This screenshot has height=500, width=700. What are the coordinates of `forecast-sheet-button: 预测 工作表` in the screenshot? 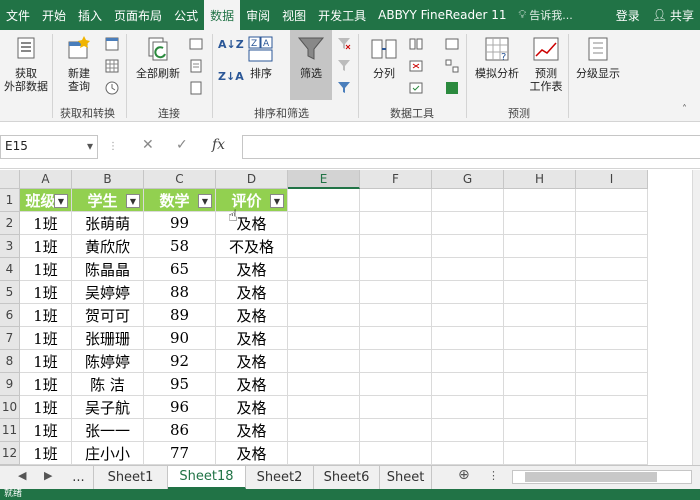 It's located at (546, 63).